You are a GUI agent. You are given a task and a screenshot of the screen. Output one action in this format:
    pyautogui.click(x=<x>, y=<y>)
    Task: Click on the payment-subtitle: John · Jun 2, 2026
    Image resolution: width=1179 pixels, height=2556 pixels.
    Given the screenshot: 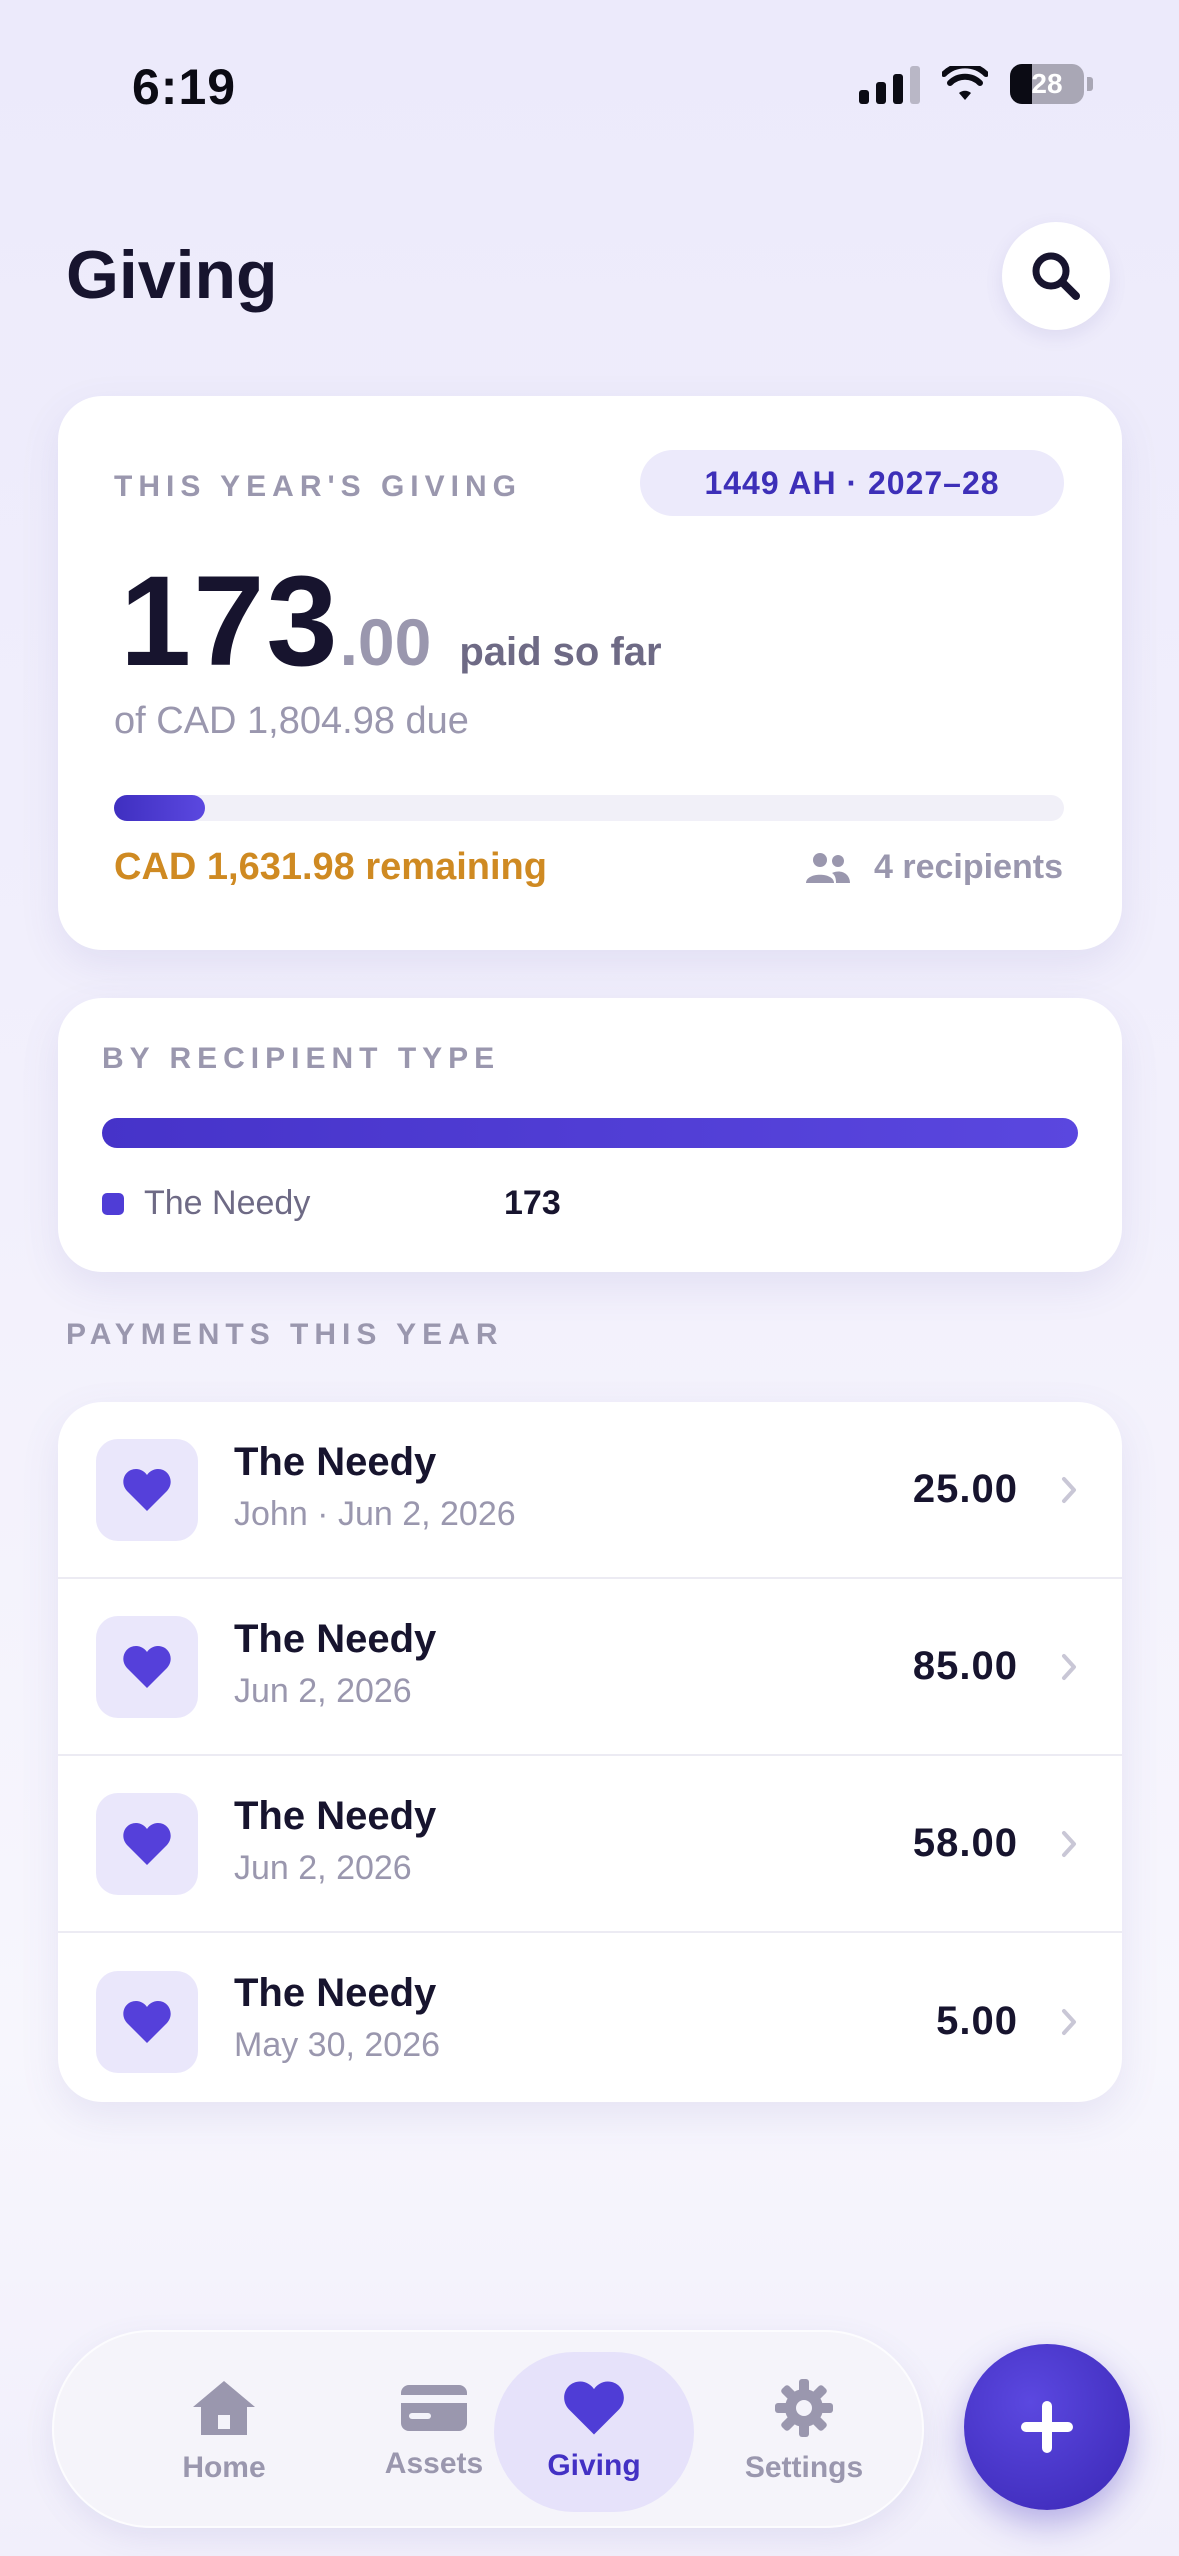 What is the action you would take?
    pyautogui.click(x=375, y=1514)
    